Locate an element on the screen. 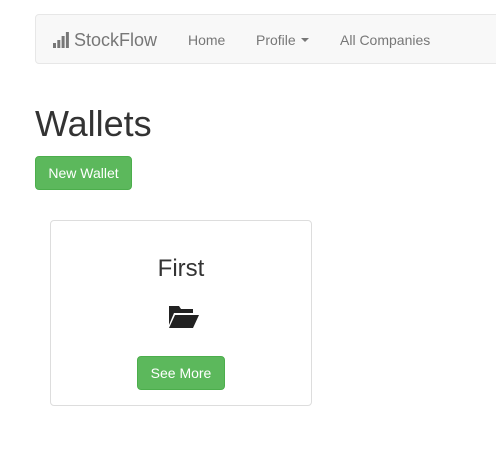 Image resolution: width=496 pixels, height=475 pixels. nav-item-label: All Companies is located at coordinates (385, 40).